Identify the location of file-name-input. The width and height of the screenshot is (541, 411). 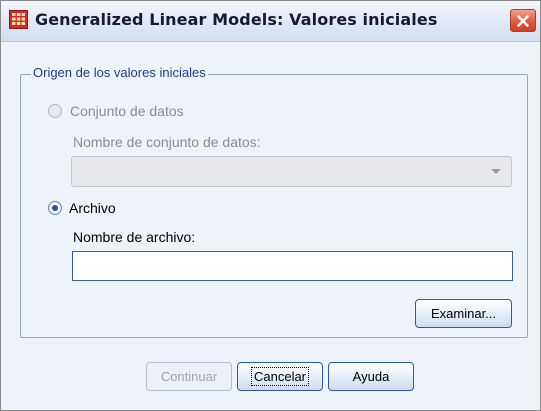
(292, 266).